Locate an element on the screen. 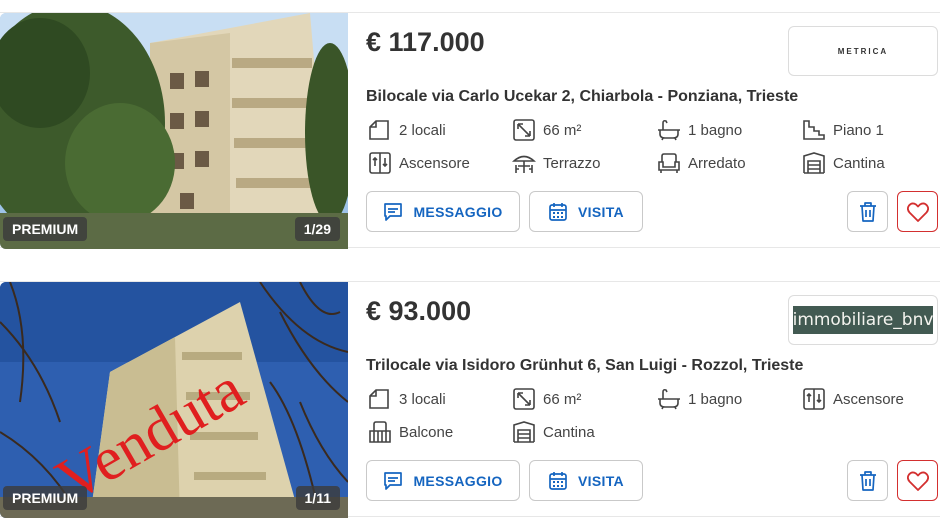 This screenshot has width=940, height=529. feature-furnished: Arredato is located at coordinates (701, 163).